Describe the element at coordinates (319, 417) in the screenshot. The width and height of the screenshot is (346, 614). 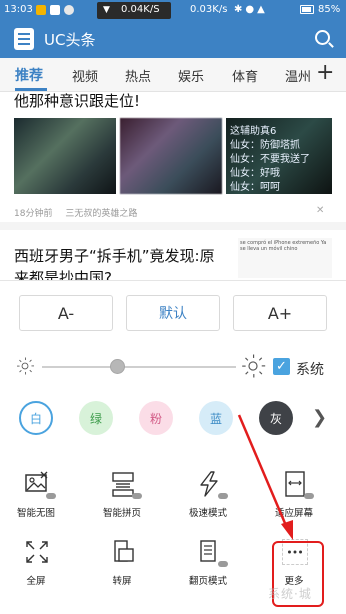
I see `chevron-right-icon: ❯` at that location.